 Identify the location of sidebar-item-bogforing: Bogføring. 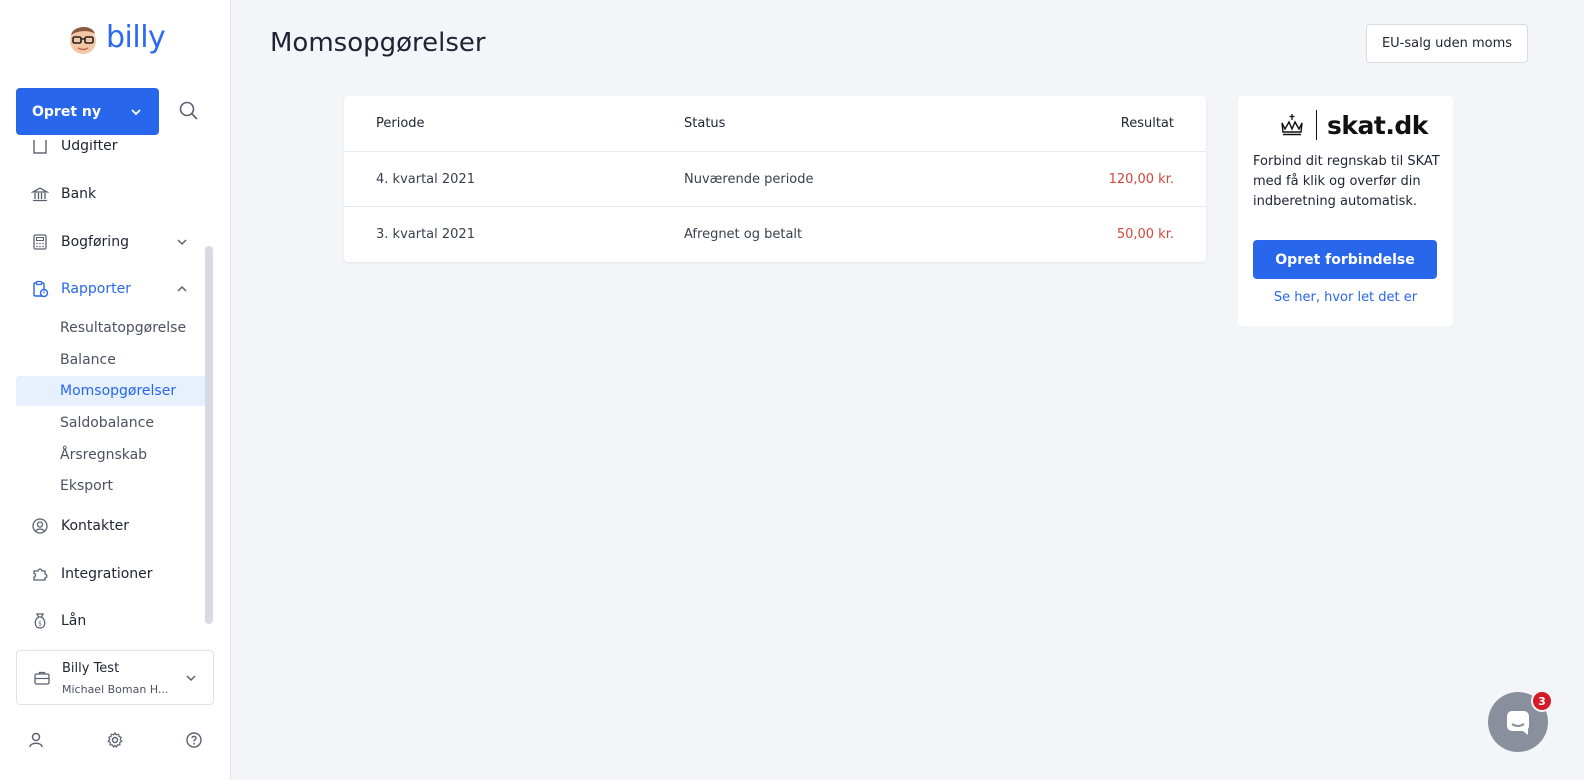
(111, 242).